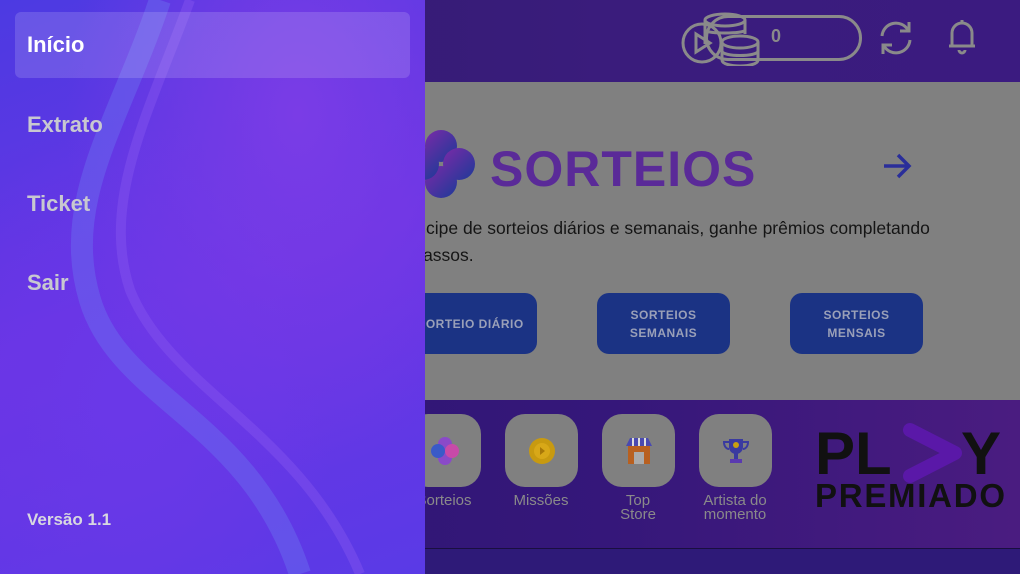 The image size is (1020, 574). Describe the element at coordinates (212, 125) in the screenshot. I see `menu-item-extrato: Extrato` at that location.